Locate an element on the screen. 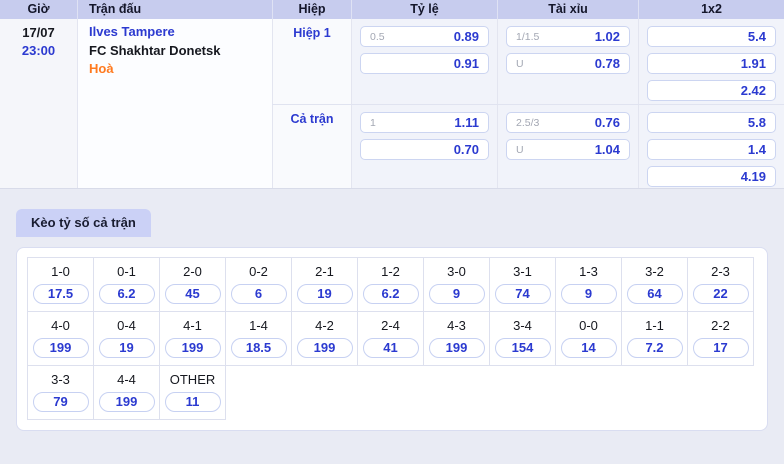 The height and width of the screenshot is (464, 784). odds-table-header: Giờ Trận đấu Hiệp Tỷ lệ Tài xỉu 1x2 is located at coordinates (392, 9).